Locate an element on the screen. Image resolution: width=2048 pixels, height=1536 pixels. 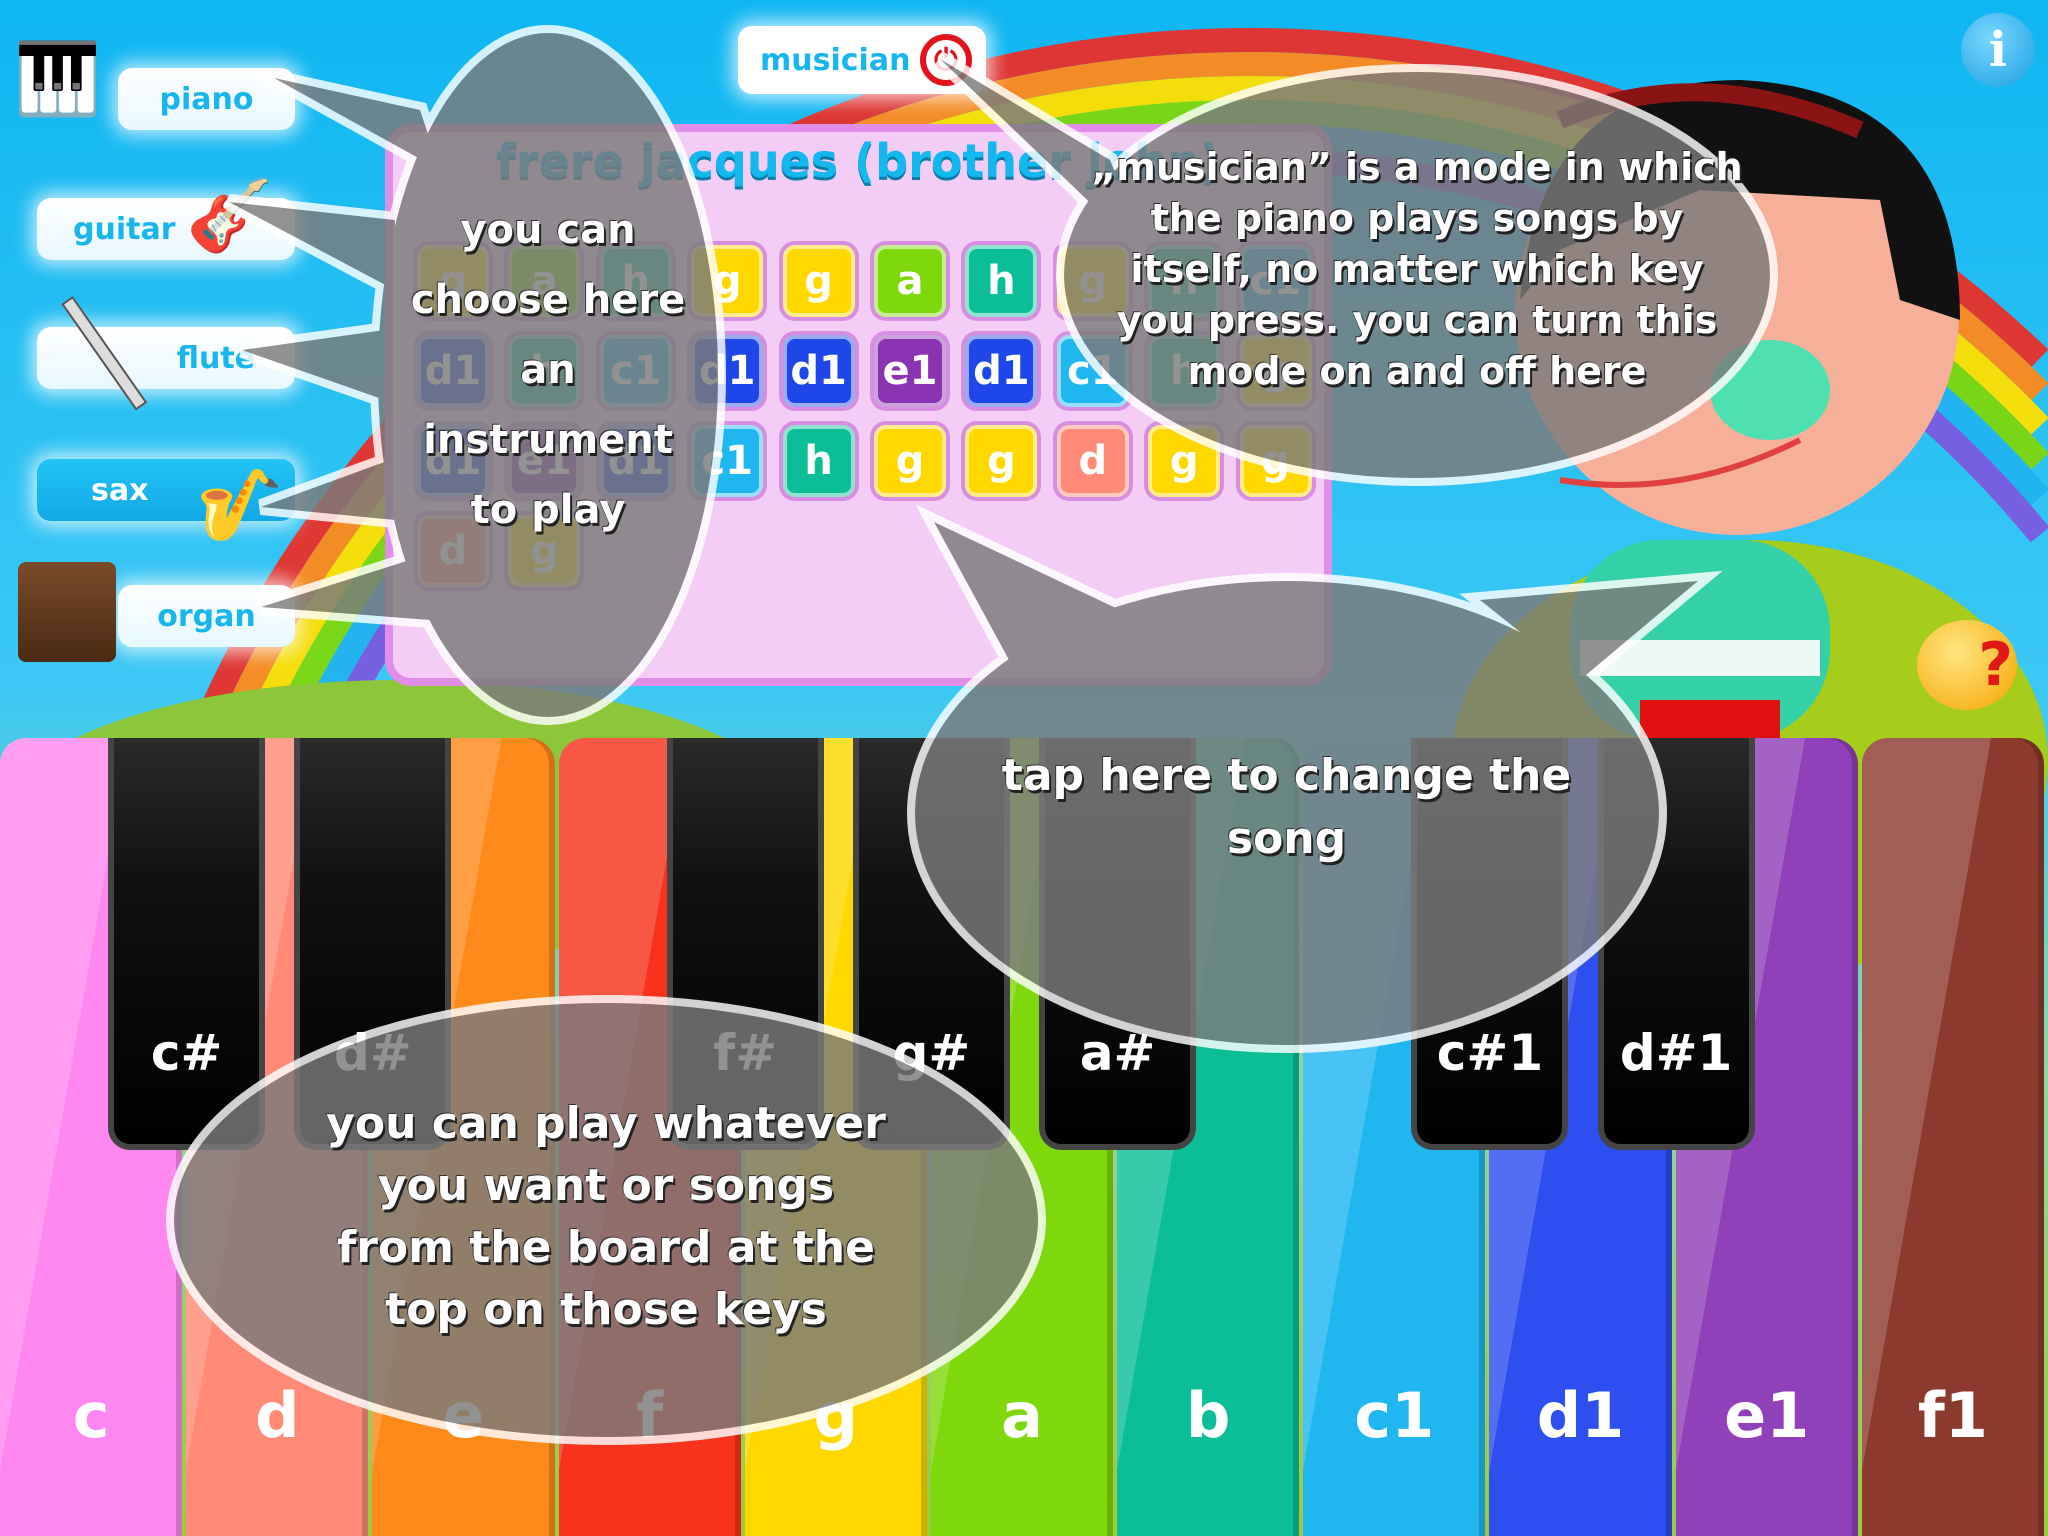
key-label: f1 is located at coordinates (1952, 1415).